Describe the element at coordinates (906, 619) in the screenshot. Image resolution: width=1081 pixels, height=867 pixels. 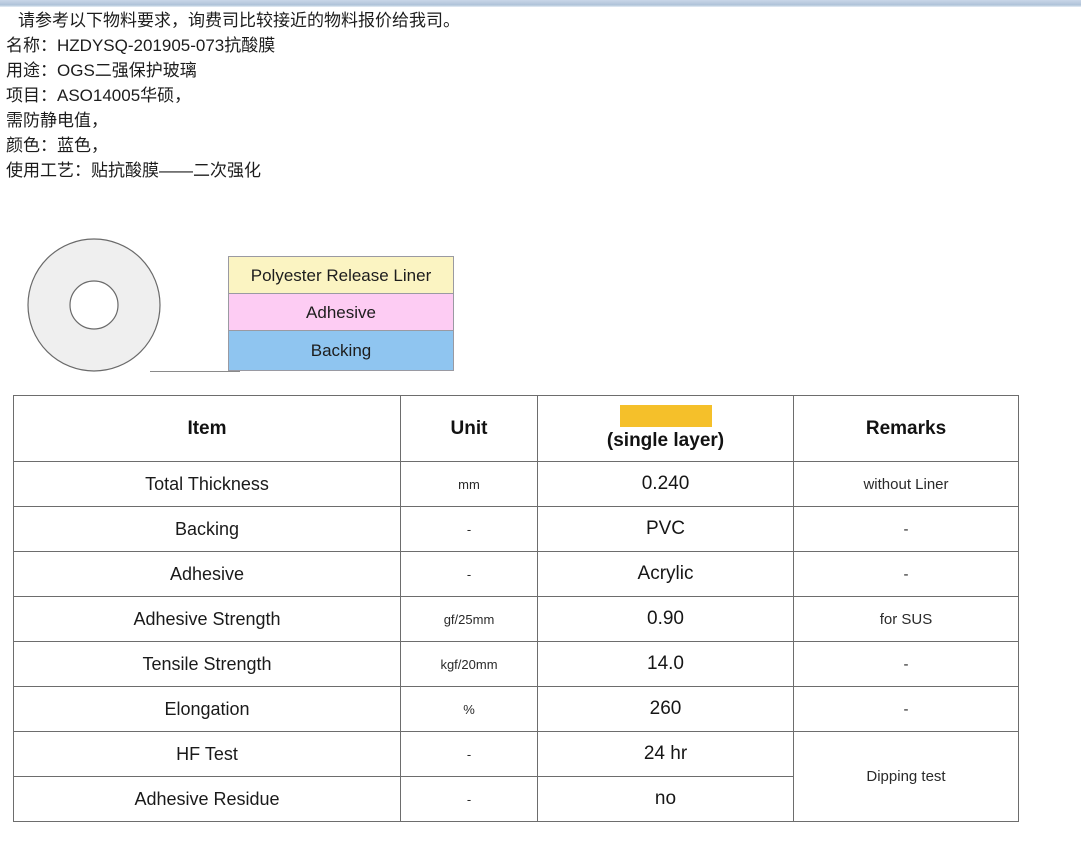
I see `cell-remark: for SUS` at that location.